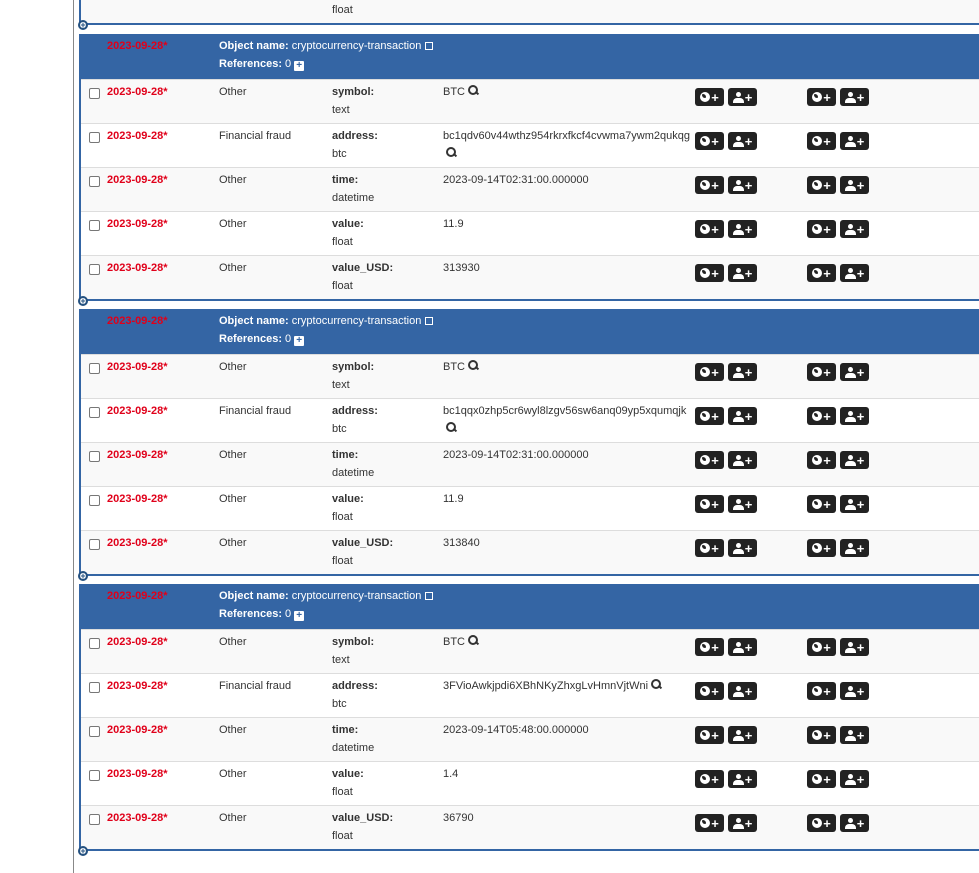 This screenshot has width=979, height=873. Describe the element at coordinates (568, 642) in the screenshot. I see `attribute-value: BTC` at that location.